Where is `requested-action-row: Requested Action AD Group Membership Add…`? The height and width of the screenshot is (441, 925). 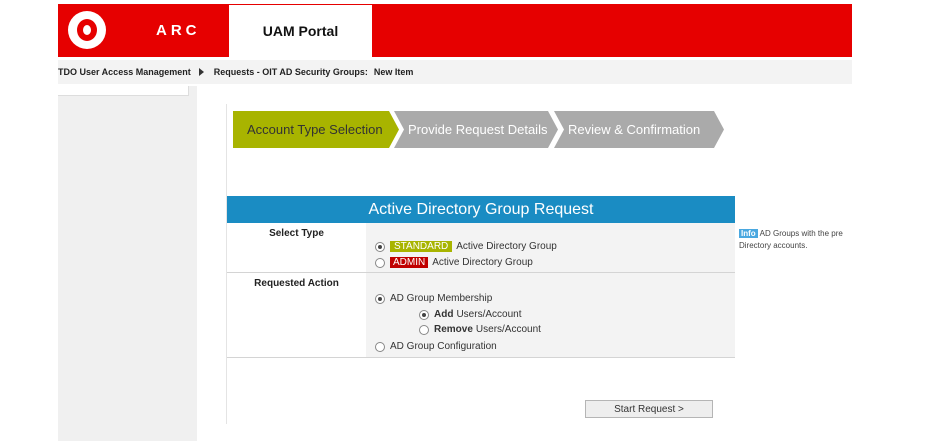 requested-action-row: Requested Action AD Group Membership Add… is located at coordinates (481, 315).